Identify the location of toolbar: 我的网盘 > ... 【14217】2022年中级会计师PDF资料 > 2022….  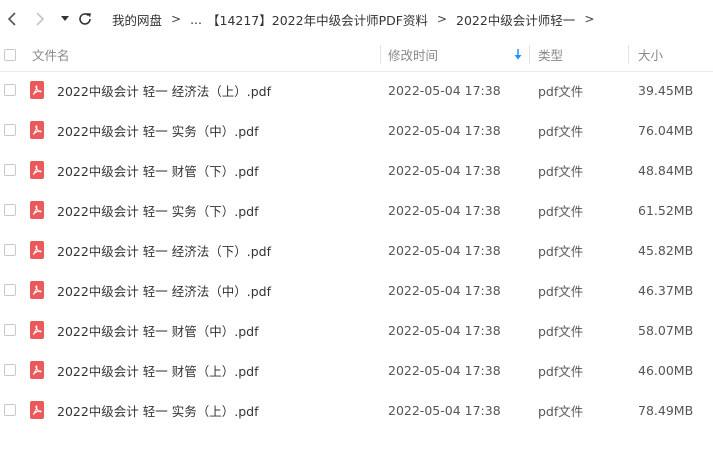
(356, 19).